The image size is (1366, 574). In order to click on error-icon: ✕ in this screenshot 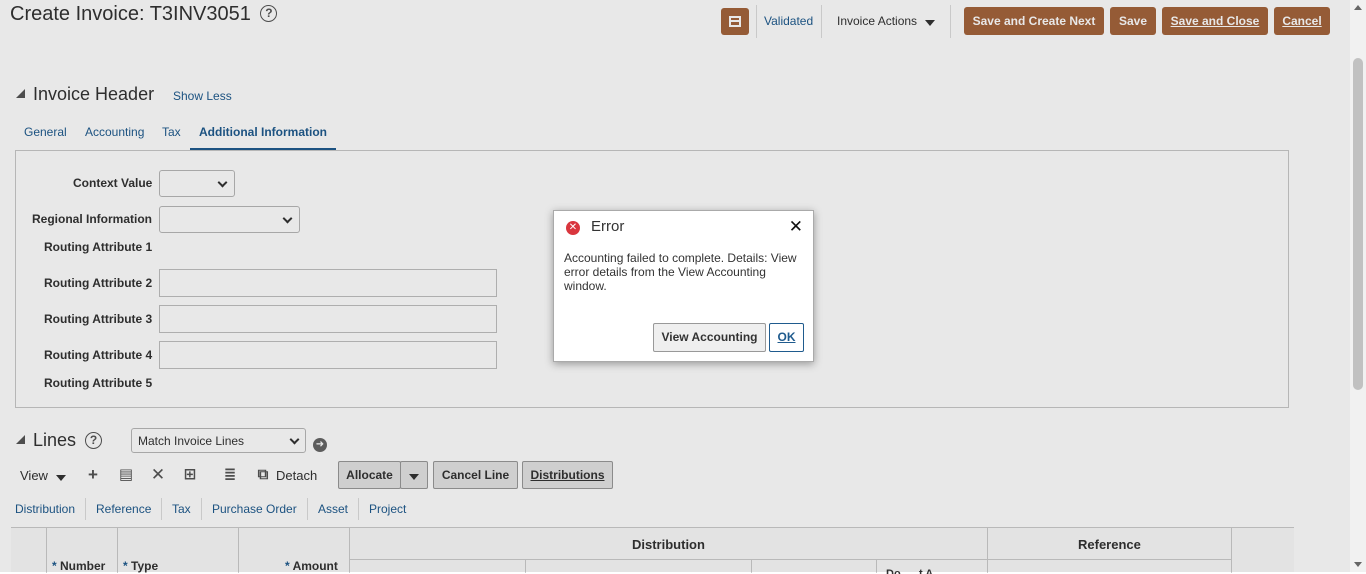, I will do `click(573, 228)`.